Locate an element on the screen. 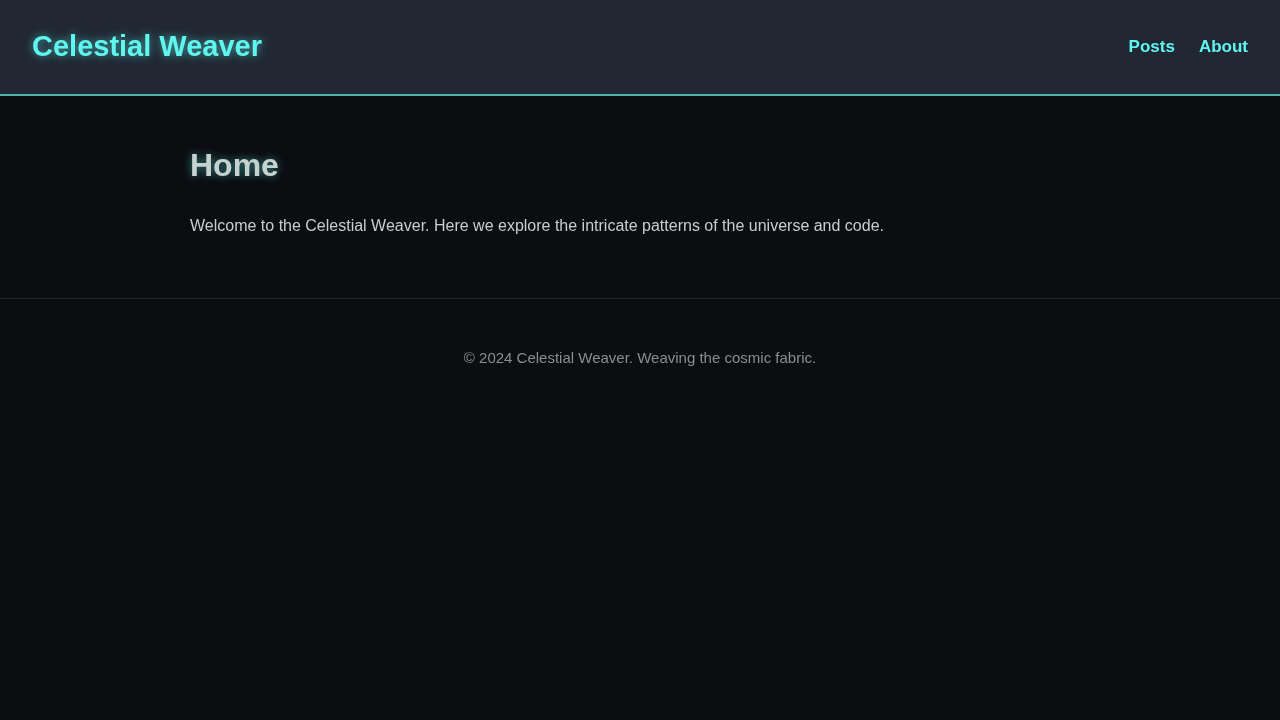  nav-link: About is located at coordinates (1223, 47).